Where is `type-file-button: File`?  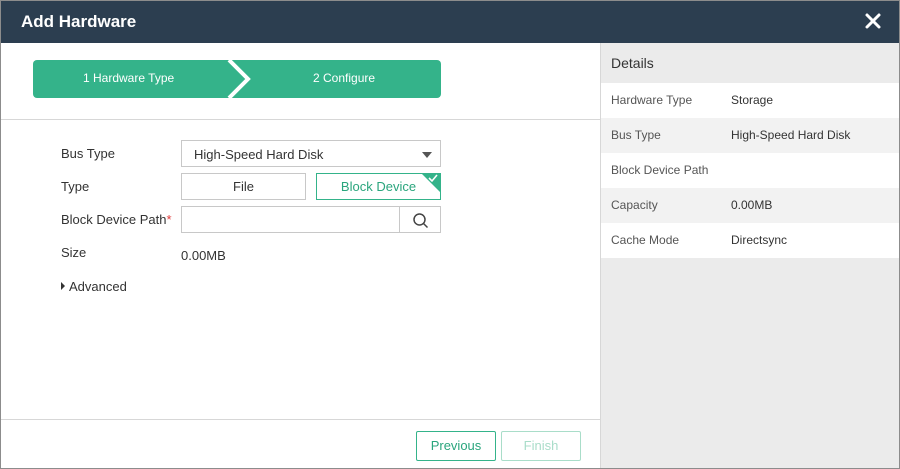 type-file-button: File is located at coordinates (243, 186).